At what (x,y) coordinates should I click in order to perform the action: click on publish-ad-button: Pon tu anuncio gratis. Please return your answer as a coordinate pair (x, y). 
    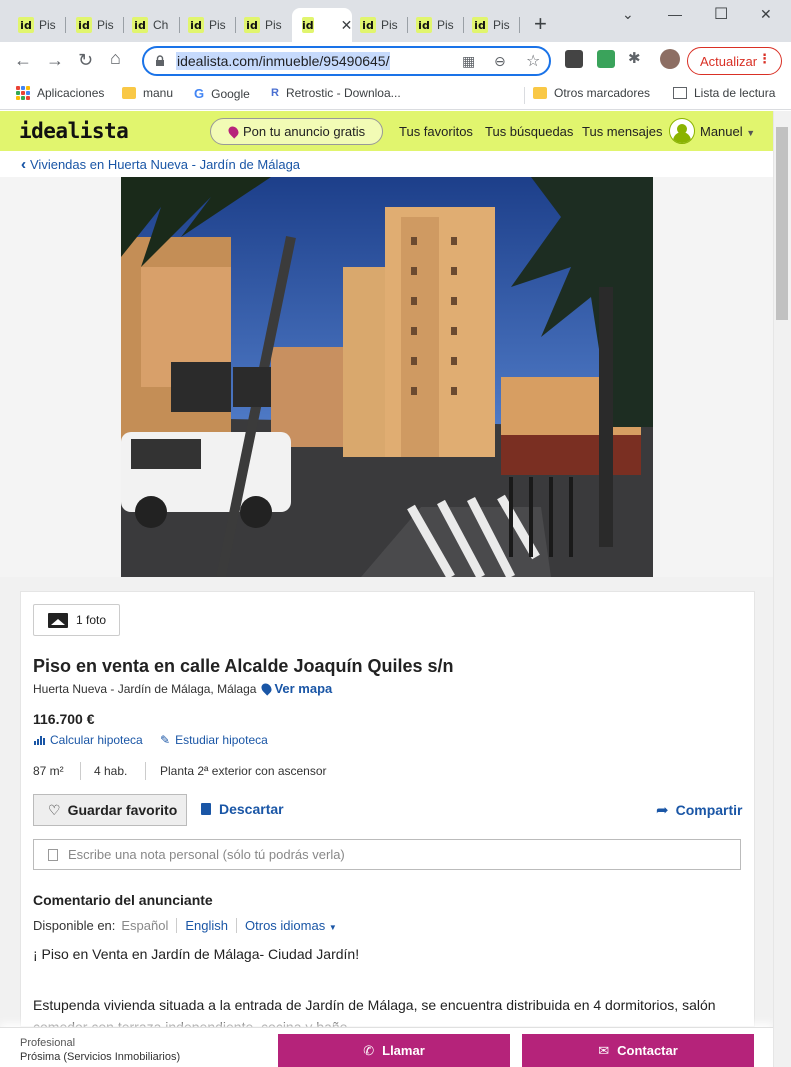
    Looking at the image, I should click on (296, 131).